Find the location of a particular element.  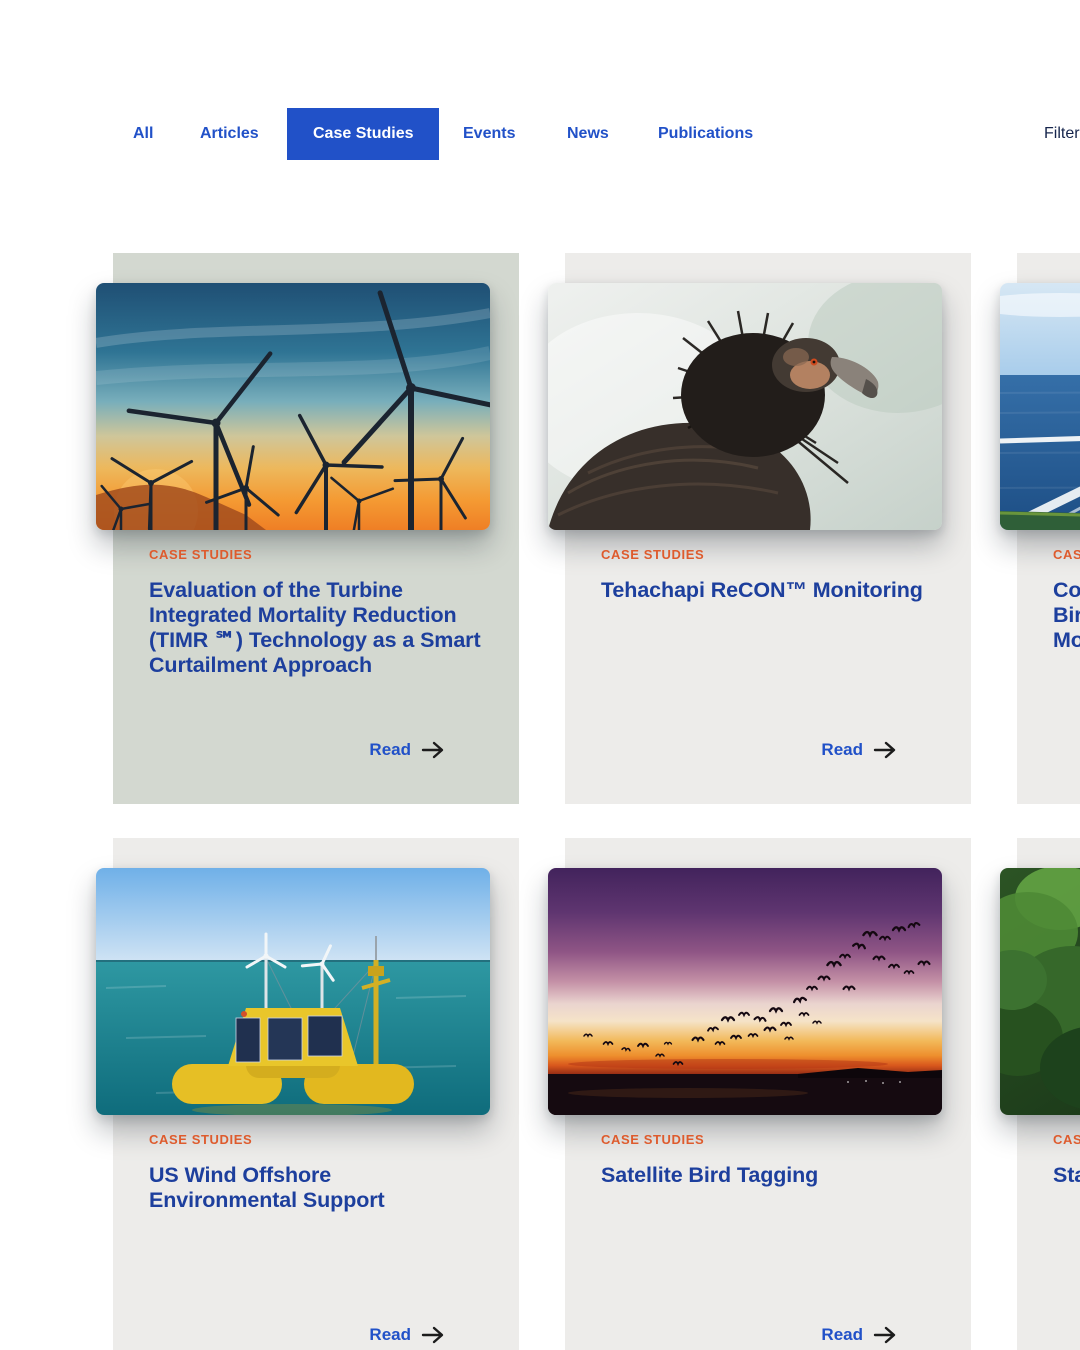

card-image-yellow-research-buoy is located at coordinates (293, 991).